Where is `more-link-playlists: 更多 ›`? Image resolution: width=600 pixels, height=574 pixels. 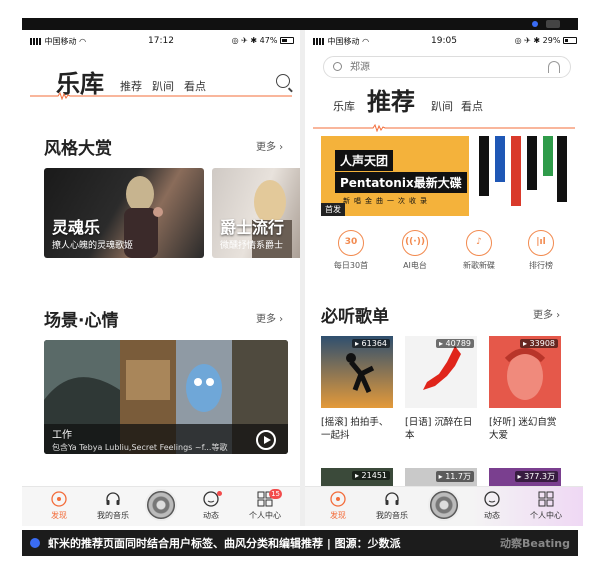 more-link-playlists: 更多 › is located at coordinates (546, 313).